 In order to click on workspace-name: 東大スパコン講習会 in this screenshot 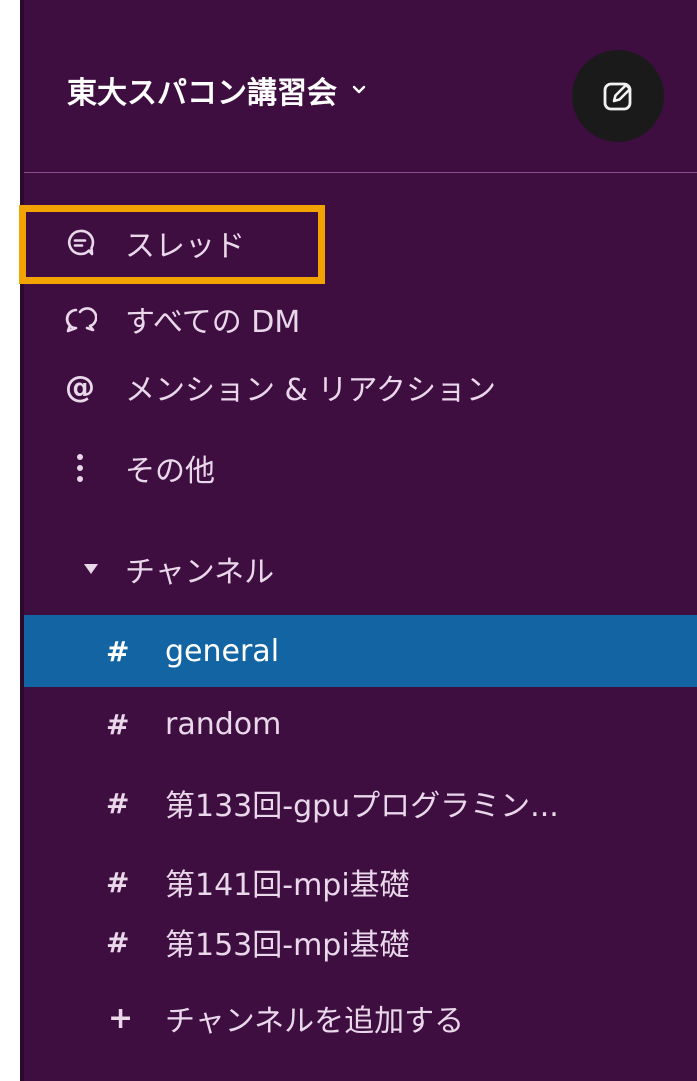, I will do `click(202, 93)`.